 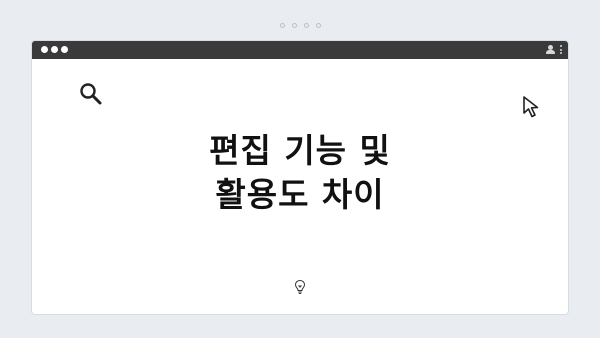 I want to click on titlebar-actions, so click(x=554, y=49).